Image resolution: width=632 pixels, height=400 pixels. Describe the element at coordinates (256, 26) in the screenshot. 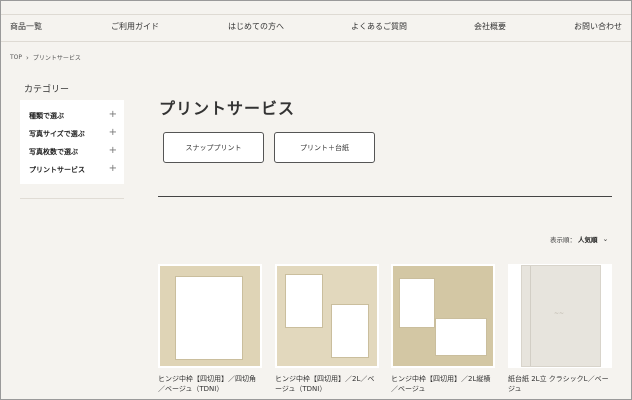

I see `nav-item-first-time: はじめての方へ` at that location.